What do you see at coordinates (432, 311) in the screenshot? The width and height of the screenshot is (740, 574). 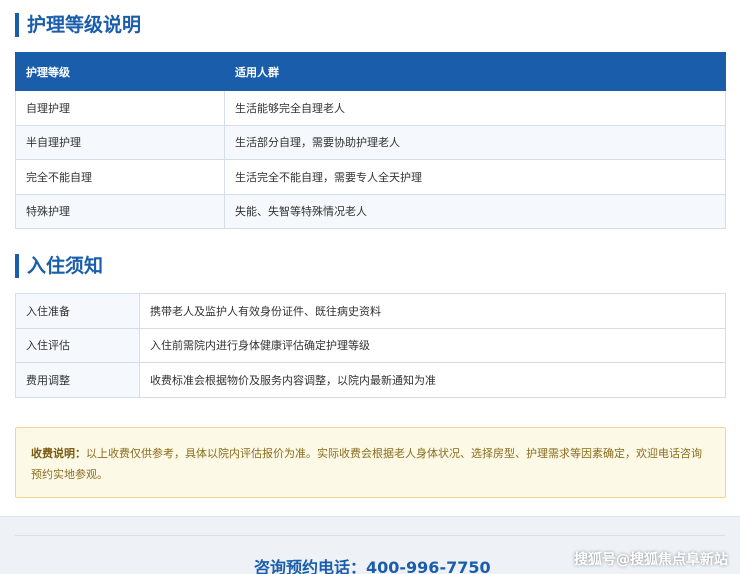 I see `notice-value-cell: 携带老人及监护人有效身份证件、既往病史资料` at bounding box center [432, 311].